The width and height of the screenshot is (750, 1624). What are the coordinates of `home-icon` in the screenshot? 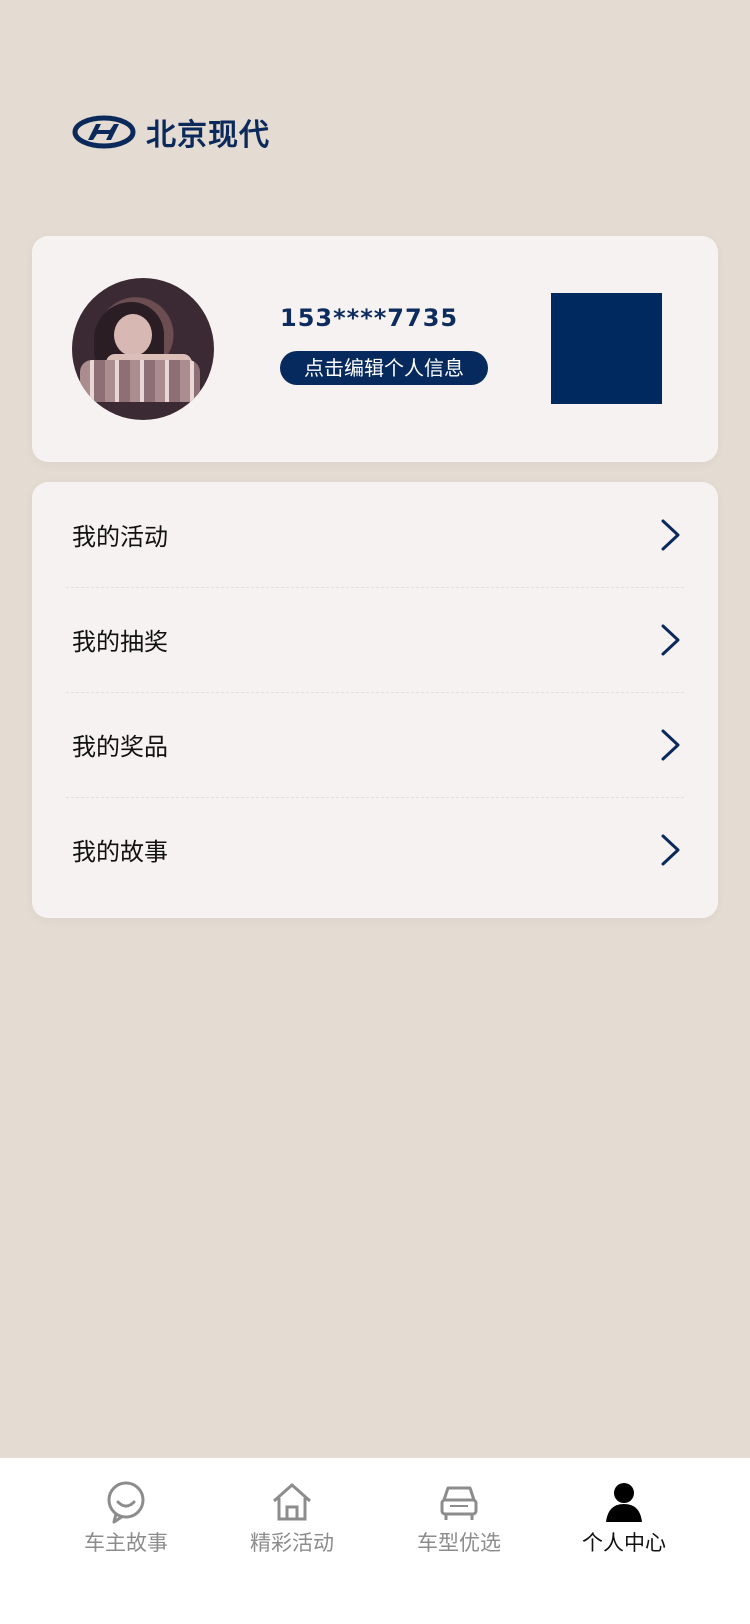 It's located at (292, 1502).